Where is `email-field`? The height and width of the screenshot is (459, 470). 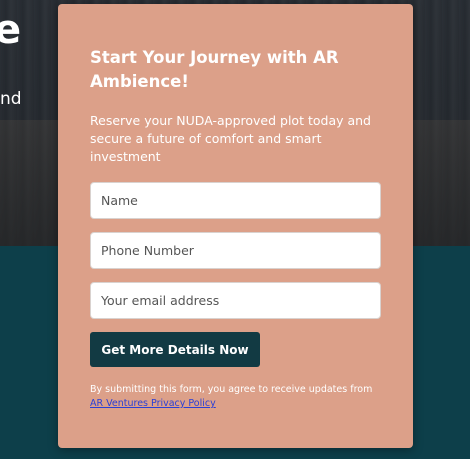 email-field is located at coordinates (235, 300).